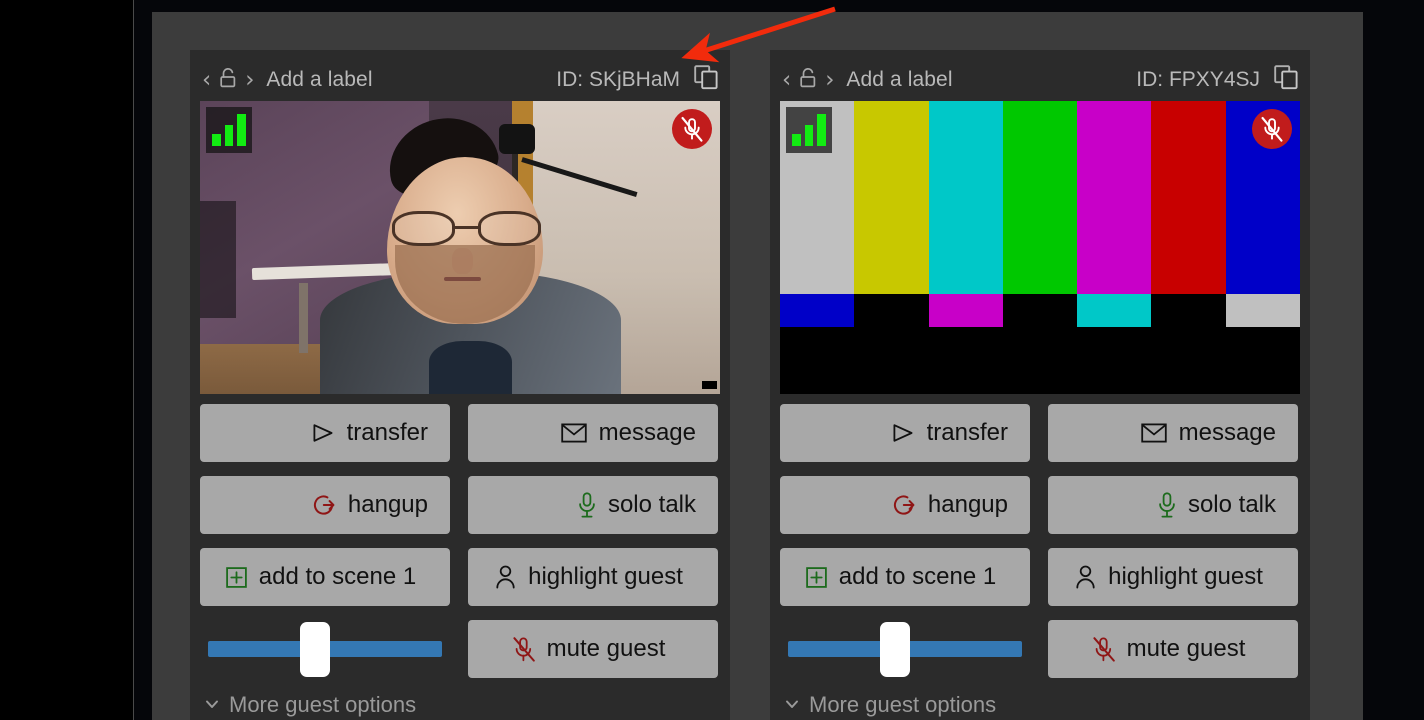 Image resolution: width=1424 pixels, height=720 pixels. What do you see at coordinates (618, 79) in the screenshot?
I see `guest-id-text: ID: SKjBHaM` at bounding box center [618, 79].